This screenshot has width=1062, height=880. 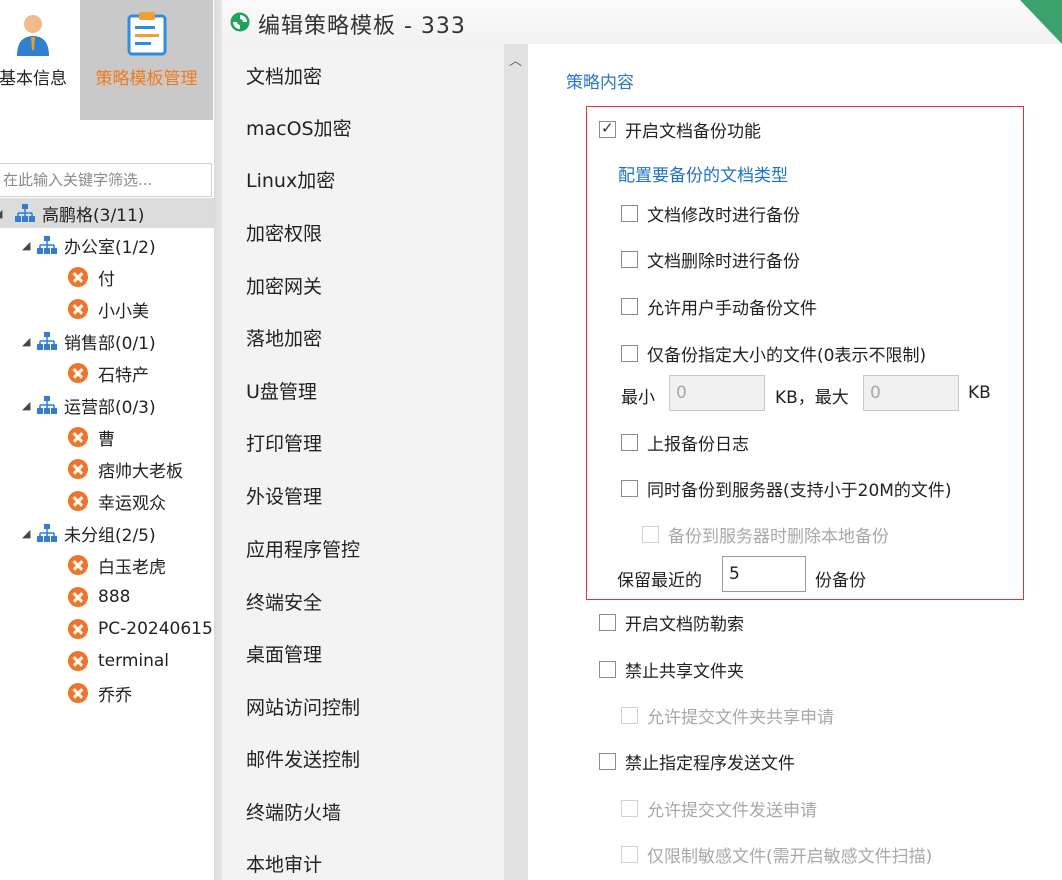 I want to click on forbid-shared-folder-checkbox: 禁止共享文件夹, so click(x=671, y=669).